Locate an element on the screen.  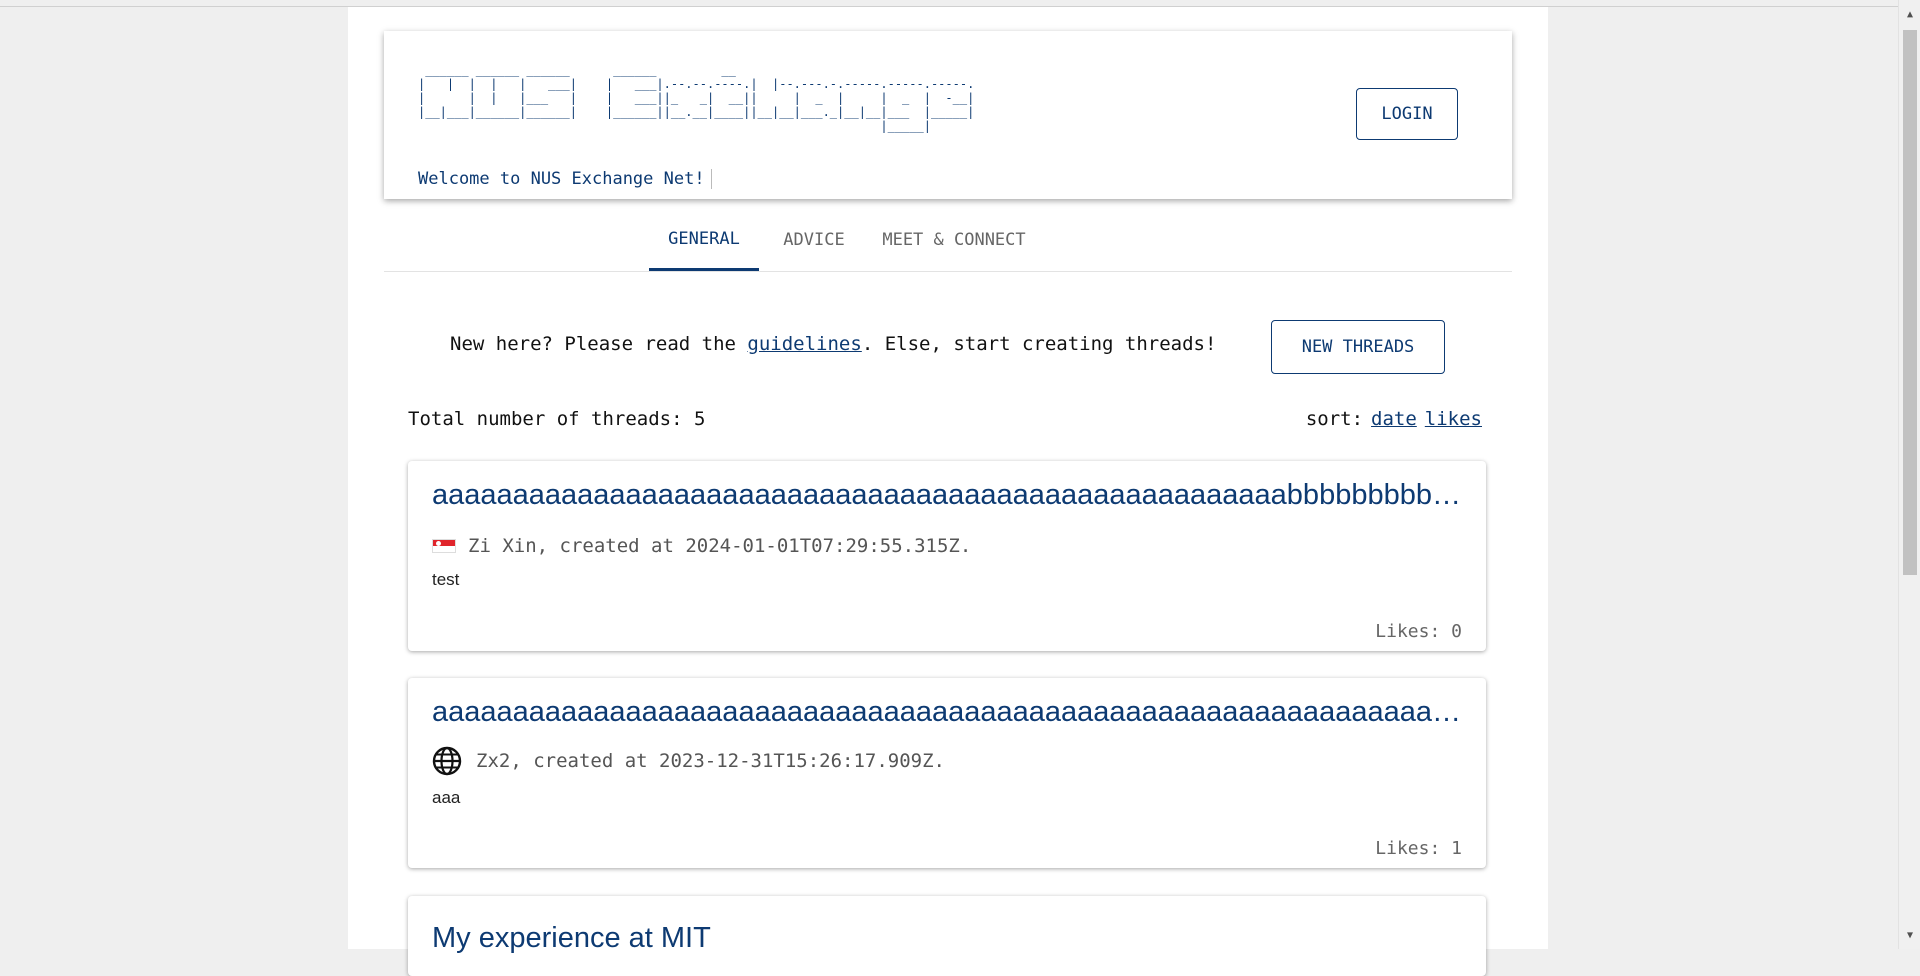
globe-icon is located at coordinates (447, 761).